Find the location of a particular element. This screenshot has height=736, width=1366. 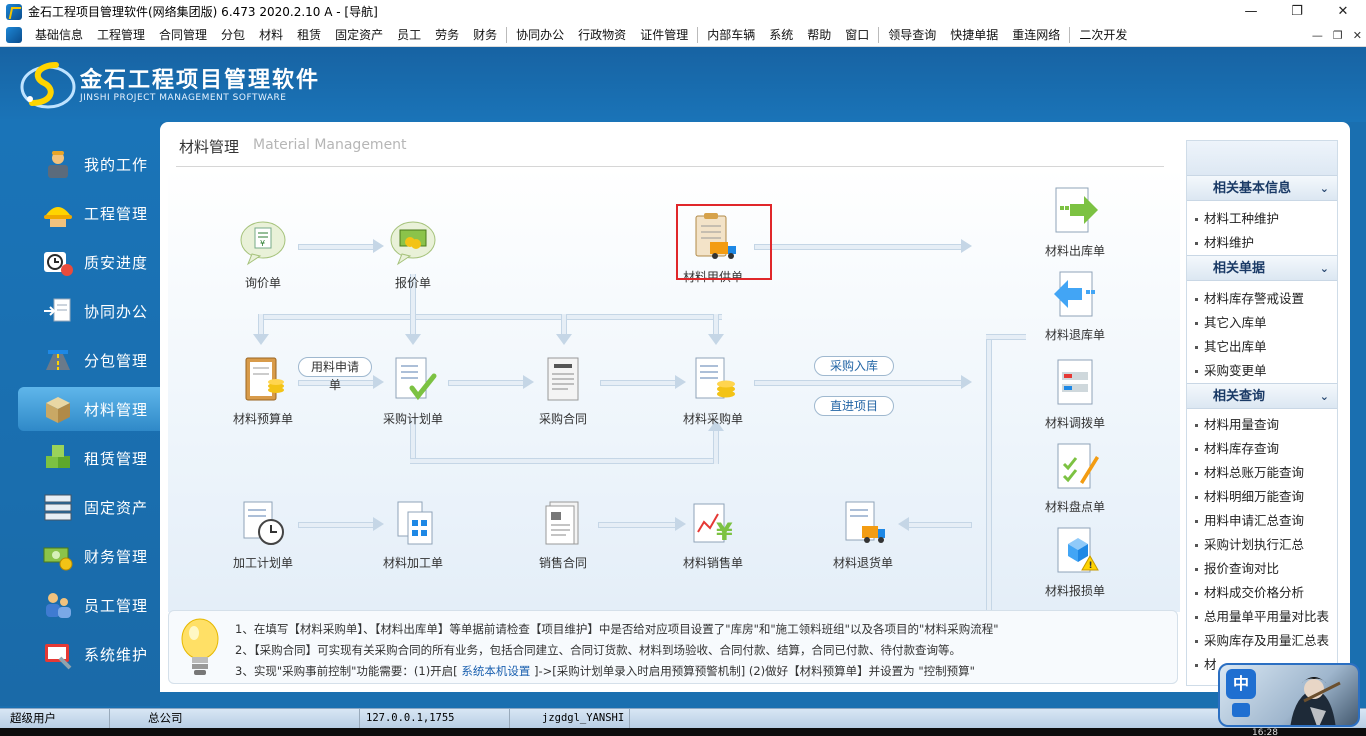

floating-avatar-widget: 中 is located at coordinates (1289, 695).